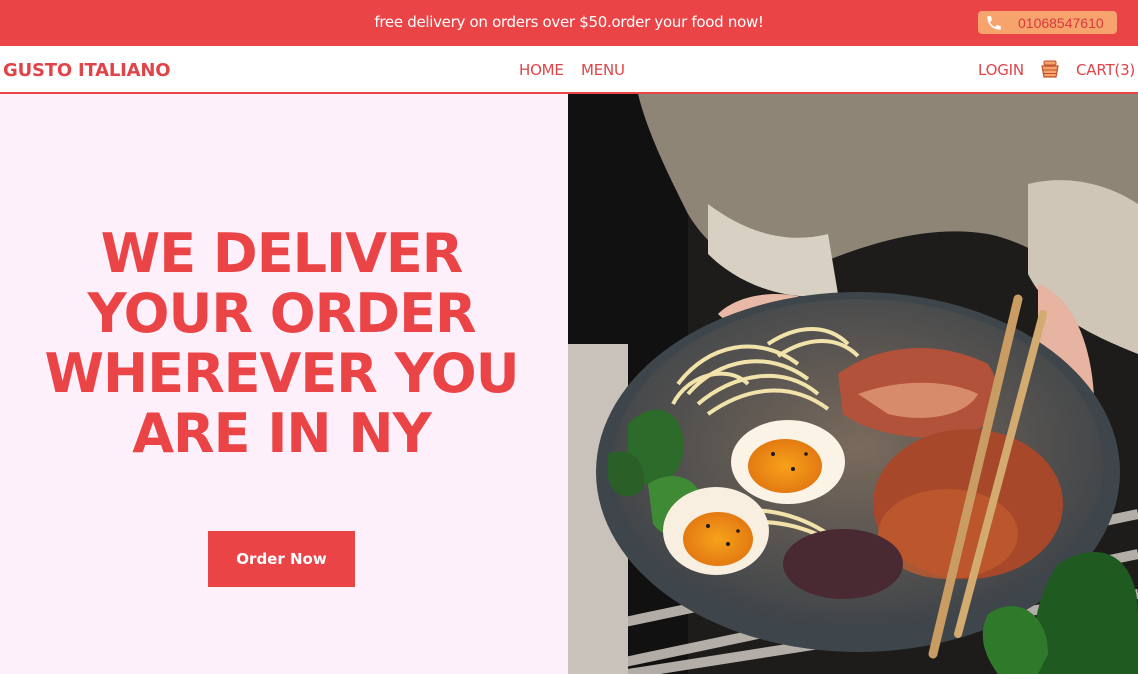  What do you see at coordinates (1050, 69) in the screenshot?
I see `basket-icon` at bounding box center [1050, 69].